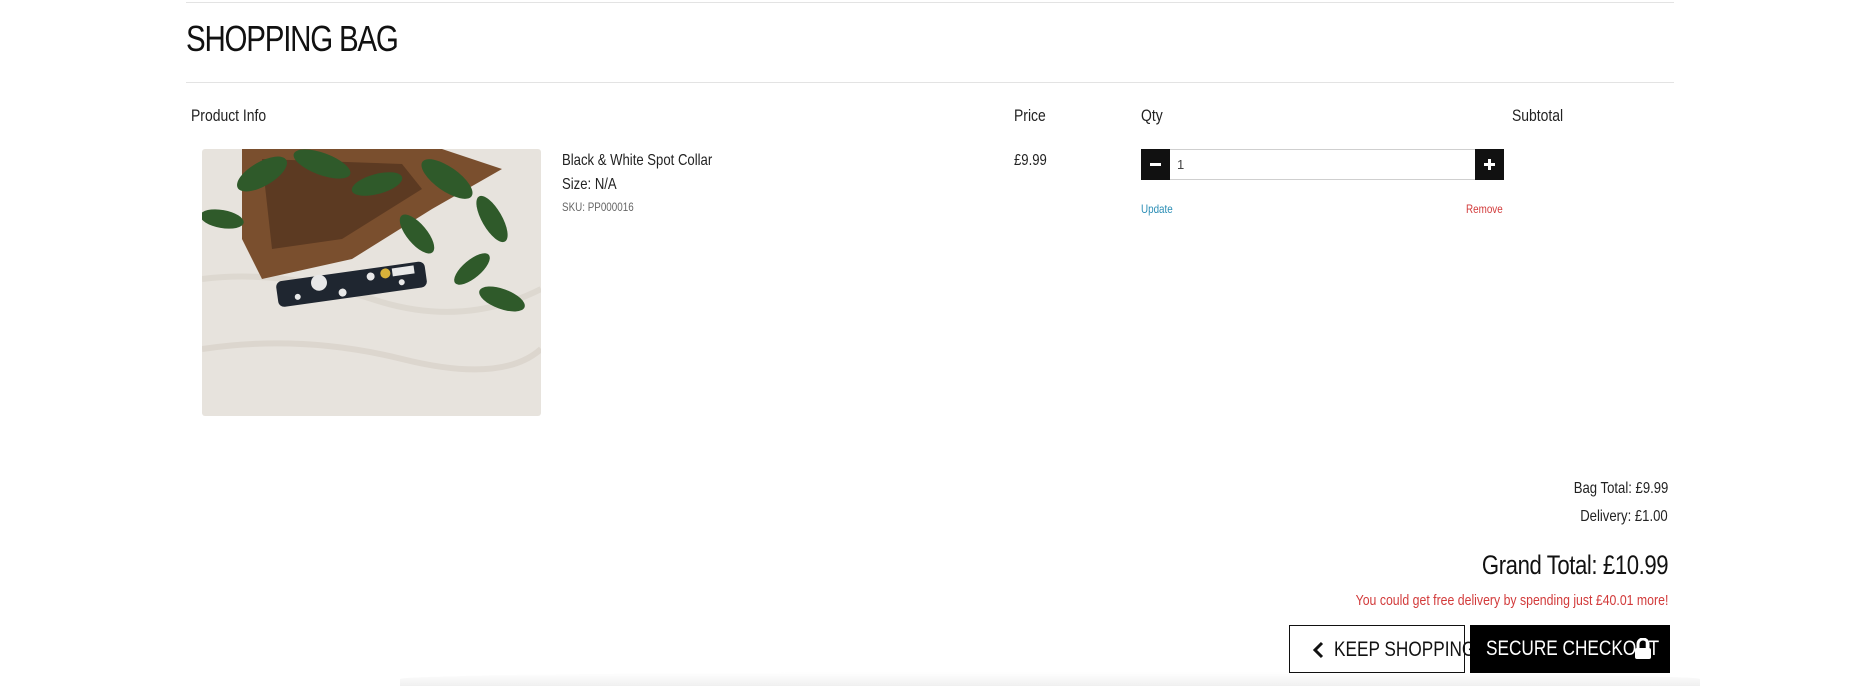 This screenshot has height=686, width=1867. I want to click on delivery-cost: Delivery: £1.00, so click(1624, 516).